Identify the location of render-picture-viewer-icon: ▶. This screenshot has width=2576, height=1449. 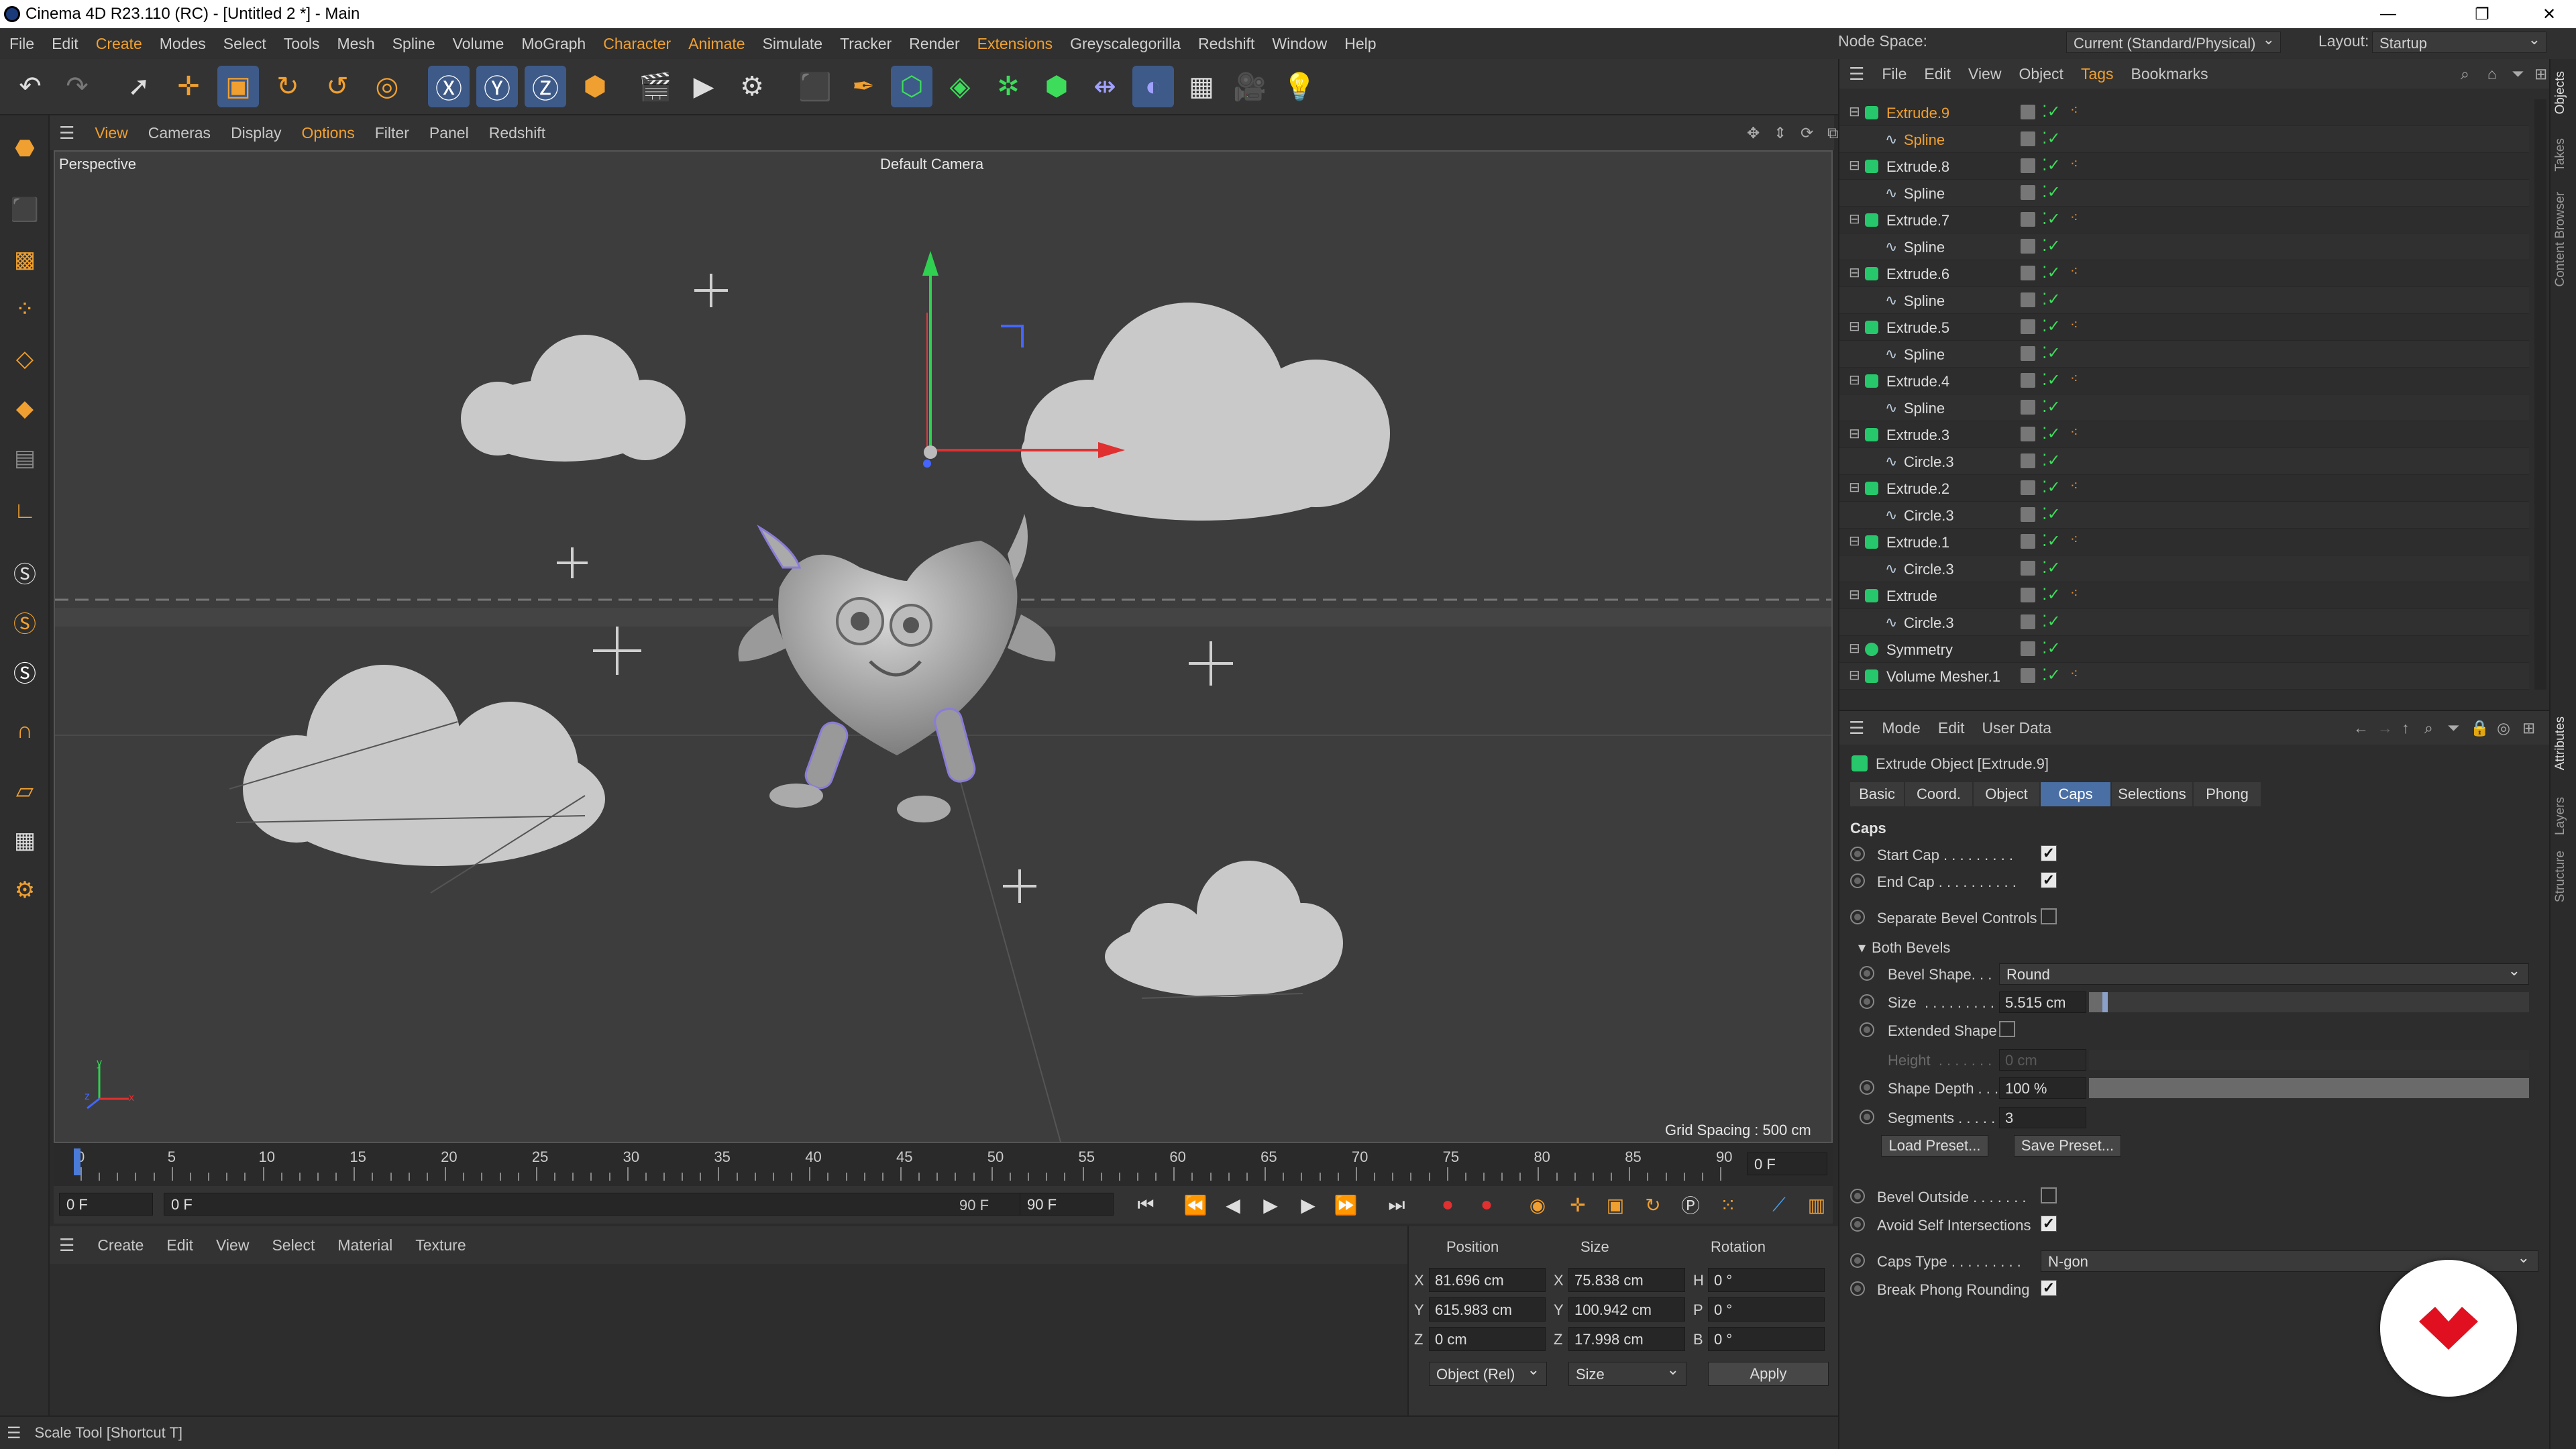
(703, 86).